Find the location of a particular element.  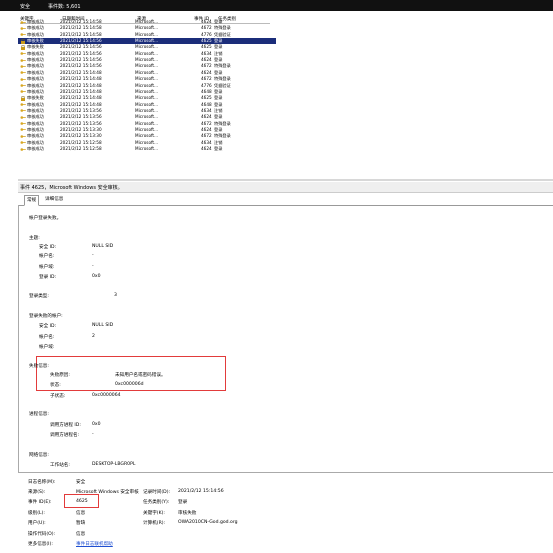

event-datetime: 2021/2/12 15:14:58 is located at coordinates (81, 34).